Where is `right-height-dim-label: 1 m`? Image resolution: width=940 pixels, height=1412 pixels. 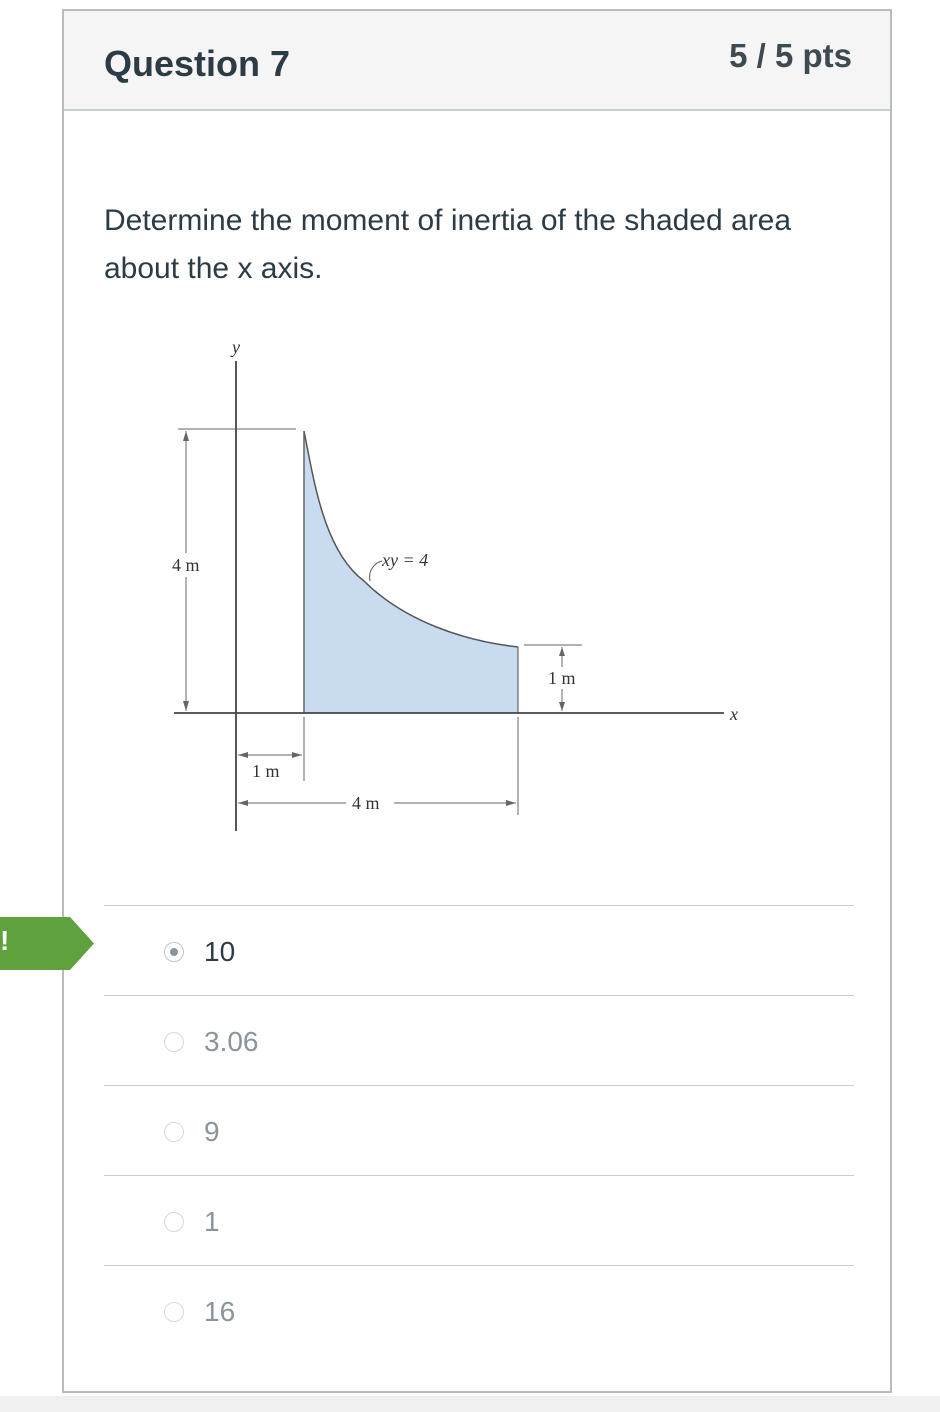
right-height-dim-label: 1 m is located at coordinates (562, 678).